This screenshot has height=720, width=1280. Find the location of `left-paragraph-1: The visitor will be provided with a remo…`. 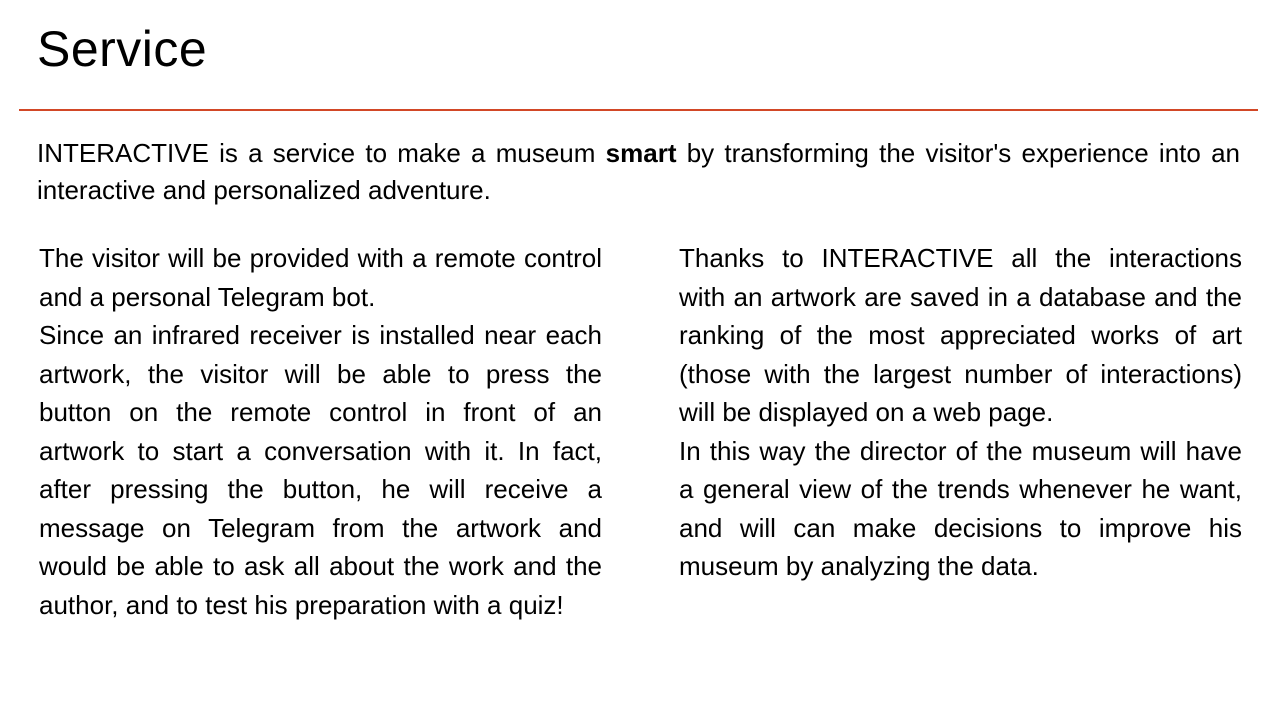

left-paragraph-1: The visitor will be provided with a remo… is located at coordinates (320, 277).